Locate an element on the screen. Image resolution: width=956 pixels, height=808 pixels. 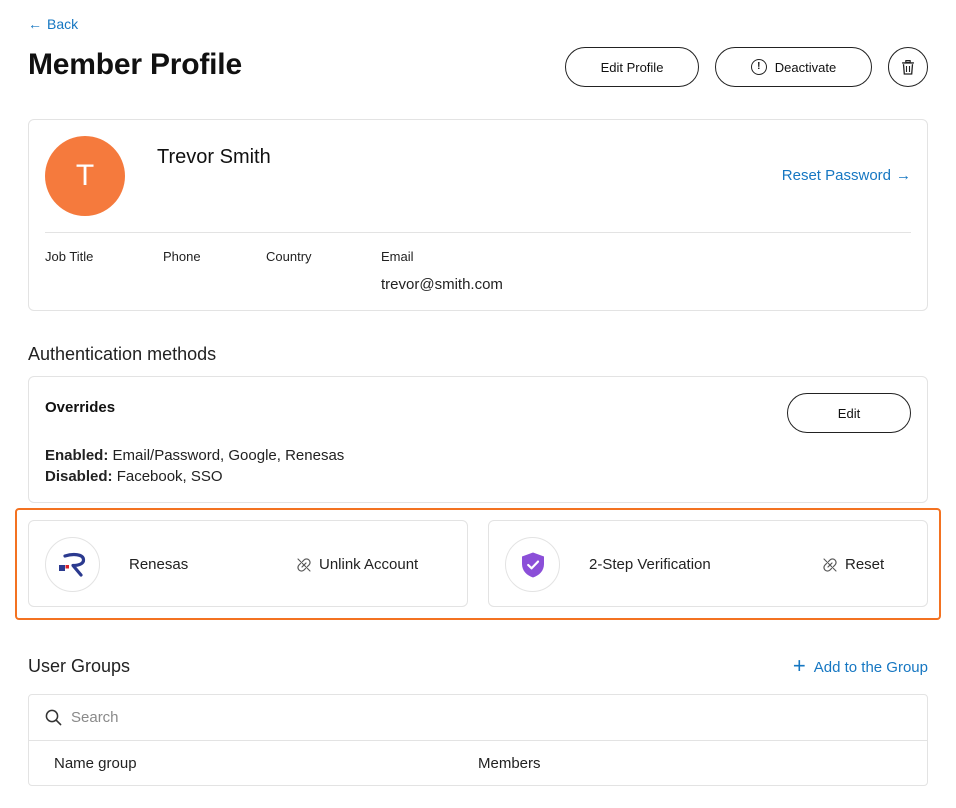
back-link: ← Back is located at coordinates (53, 24).